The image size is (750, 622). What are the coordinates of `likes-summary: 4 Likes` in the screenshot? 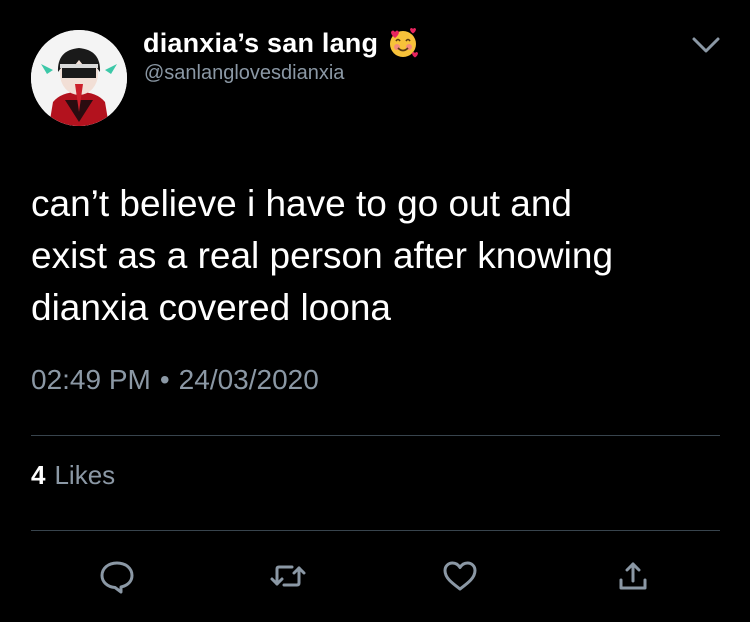 It's located at (73, 475).